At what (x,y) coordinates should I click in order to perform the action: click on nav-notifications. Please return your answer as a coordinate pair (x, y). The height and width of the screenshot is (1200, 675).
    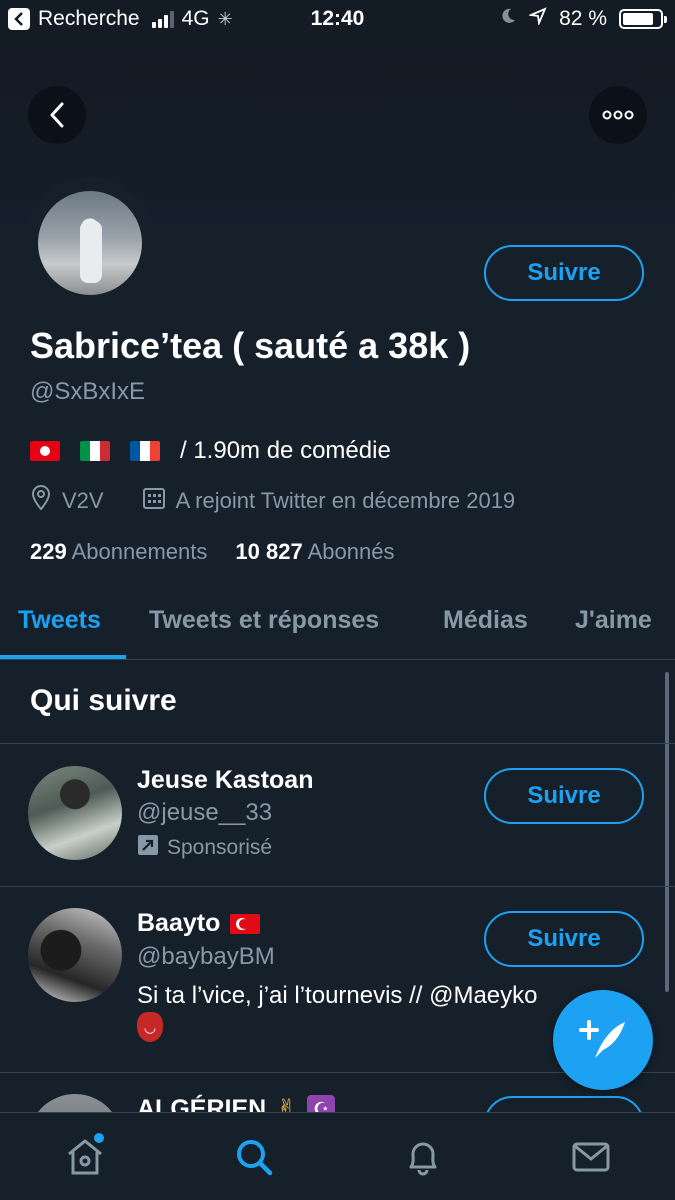
    Looking at the image, I should click on (423, 1157).